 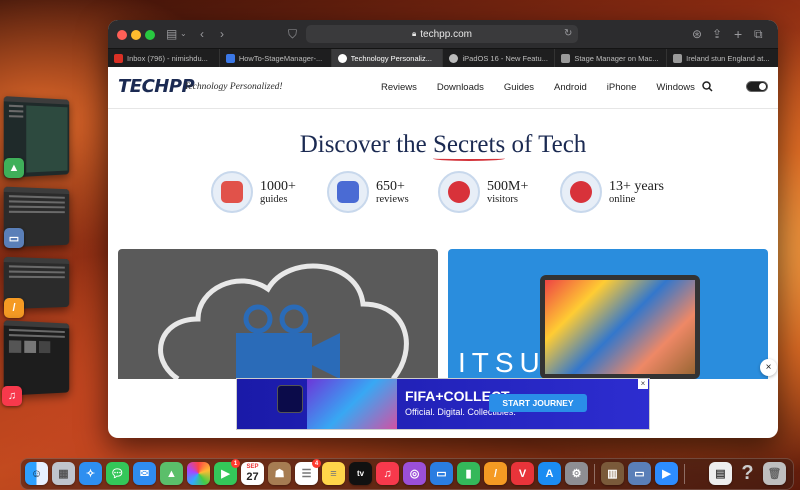 I want to click on guides-icon, so click(x=232, y=192).